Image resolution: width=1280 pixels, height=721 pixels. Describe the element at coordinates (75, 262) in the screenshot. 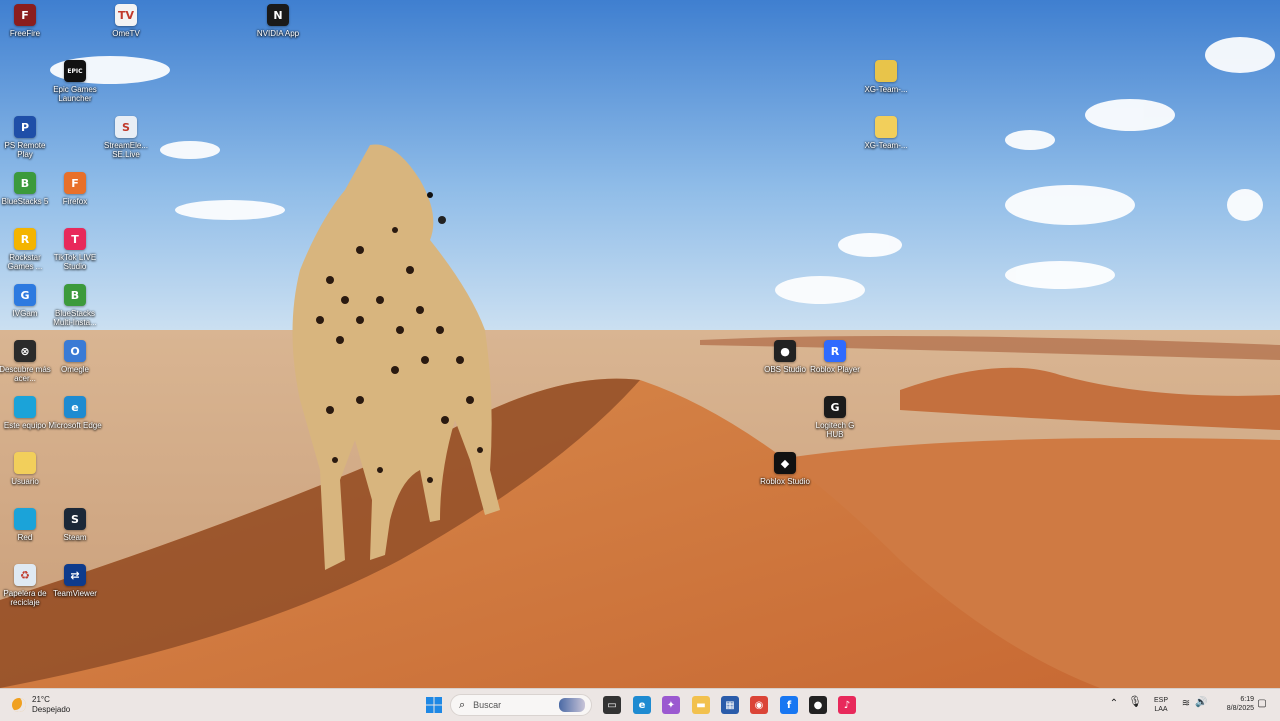

I see `desktop-icon-label: TikTok LIVE Studio` at that location.